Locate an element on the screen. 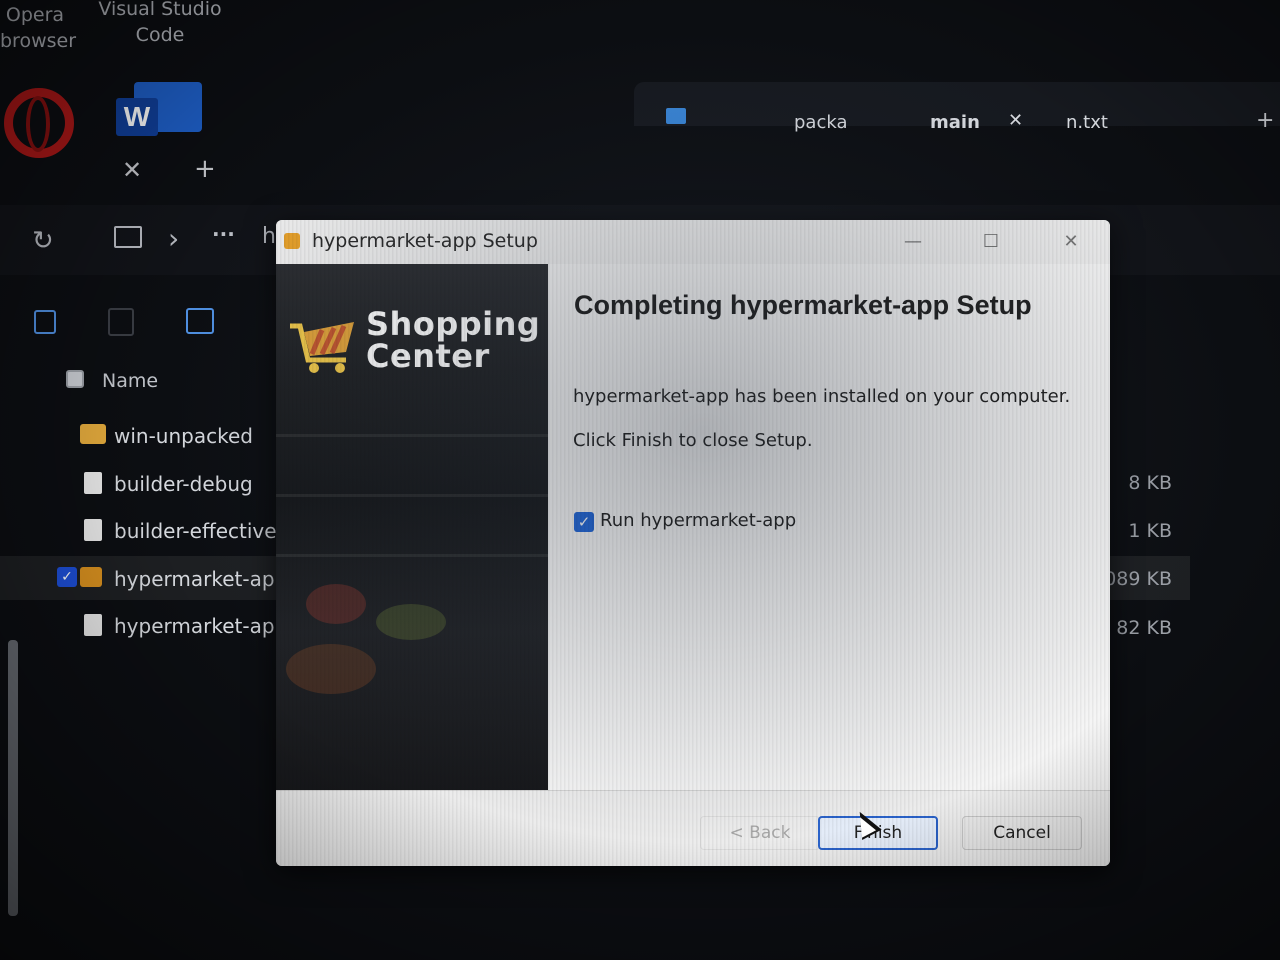 The height and width of the screenshot is (960, 1280). rename-icon is located at coordinates (200, 321).